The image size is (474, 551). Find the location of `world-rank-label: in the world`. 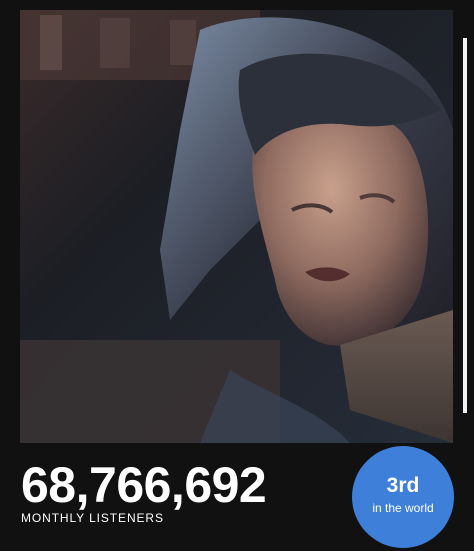

world-rank-label: in the world is located at coordinates (403, 508).